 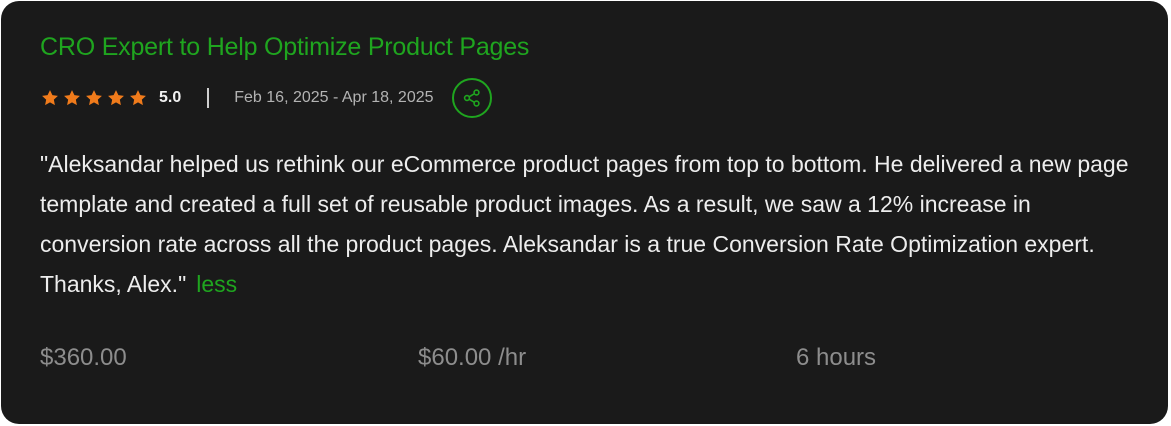 I want to click on rating-value: 5.0, so click(x=170, y=97).